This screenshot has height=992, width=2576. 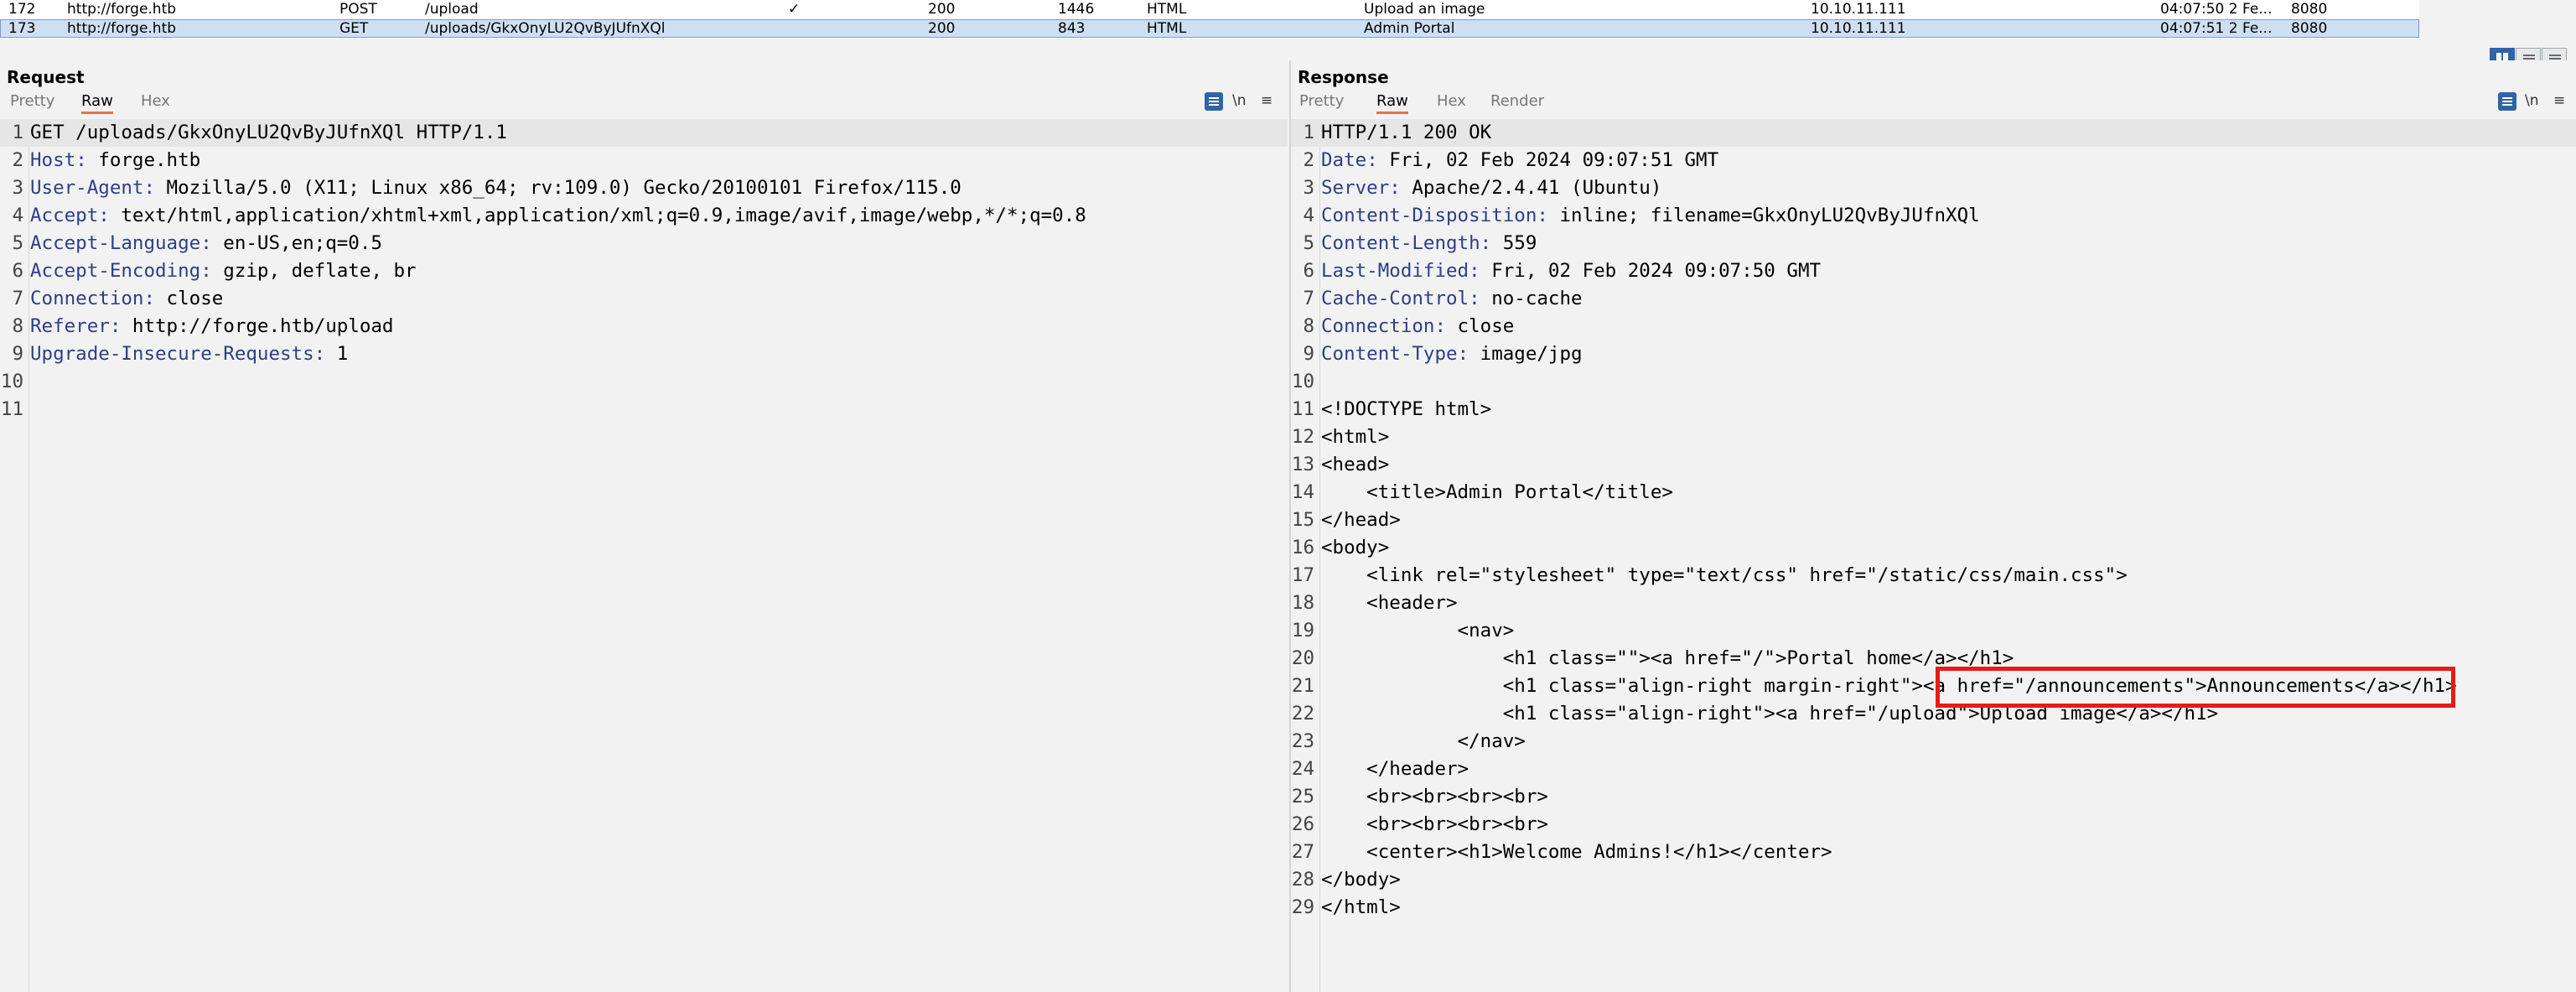 What do you see at coordinates (1392, 103) in the screenshot?
I see `response-tab-raw: Raw` at bounding box center [1392, 103].